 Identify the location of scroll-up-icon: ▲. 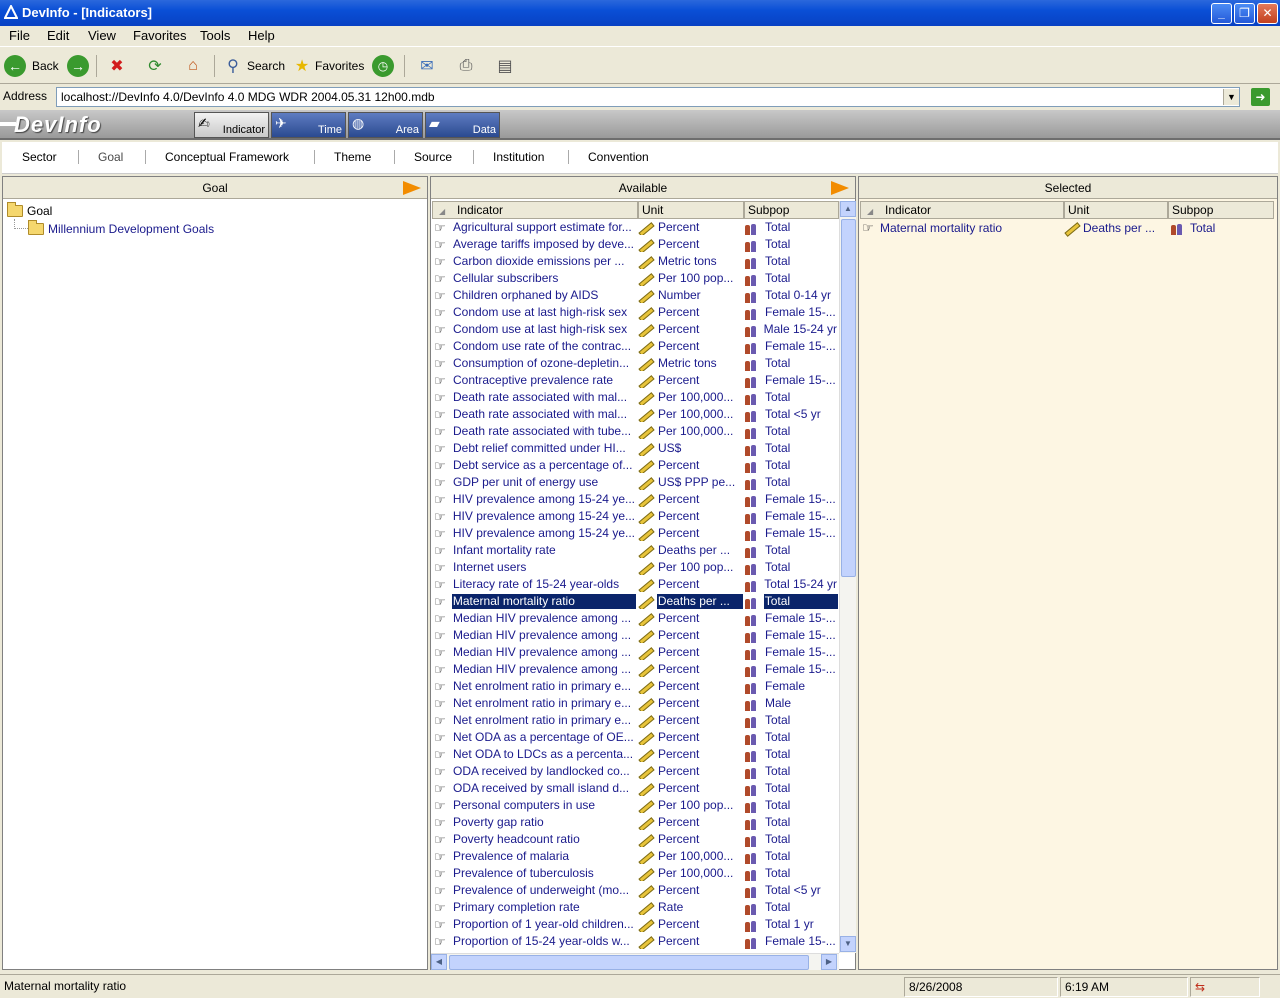
(848, 209).